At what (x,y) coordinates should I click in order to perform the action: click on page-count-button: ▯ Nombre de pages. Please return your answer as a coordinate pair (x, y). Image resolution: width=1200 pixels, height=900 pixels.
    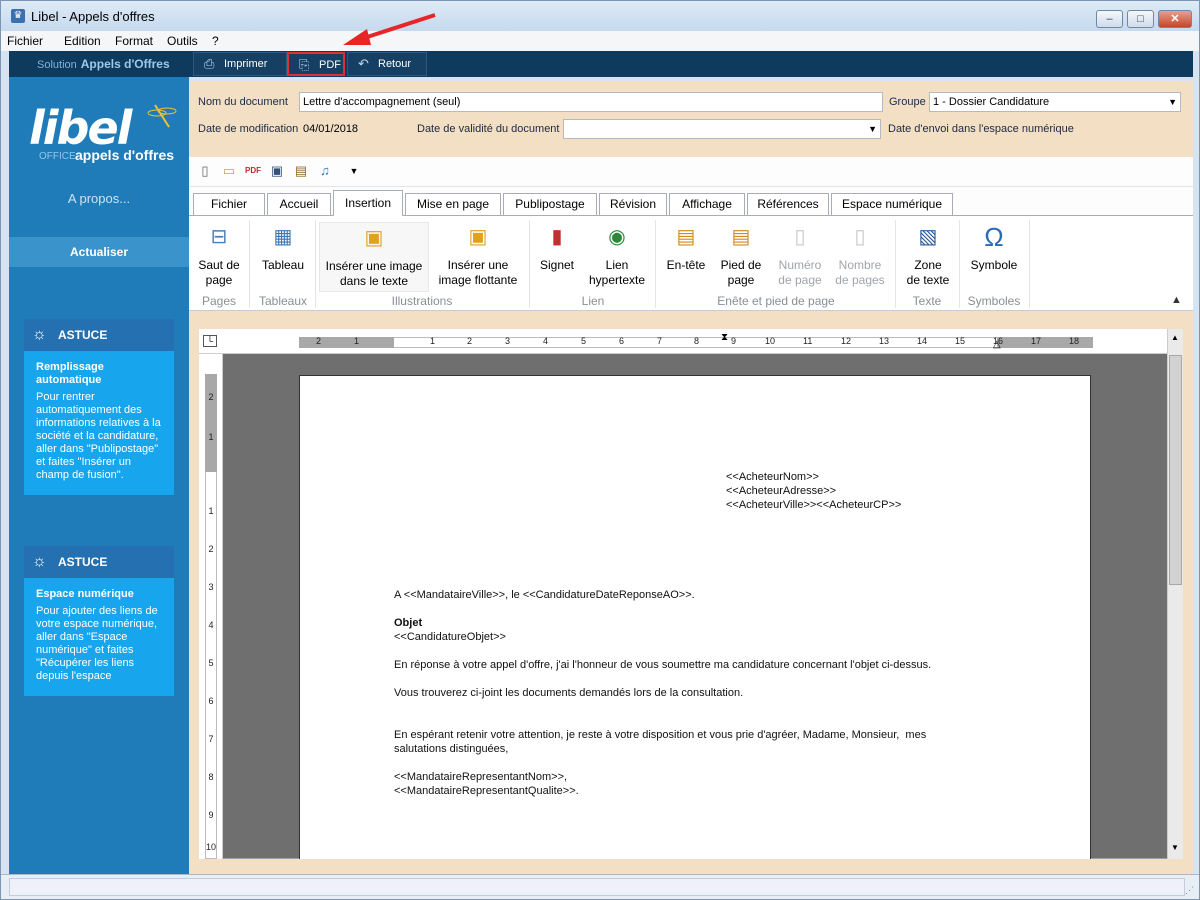
    Looking at the image, I should click on (860, 255).